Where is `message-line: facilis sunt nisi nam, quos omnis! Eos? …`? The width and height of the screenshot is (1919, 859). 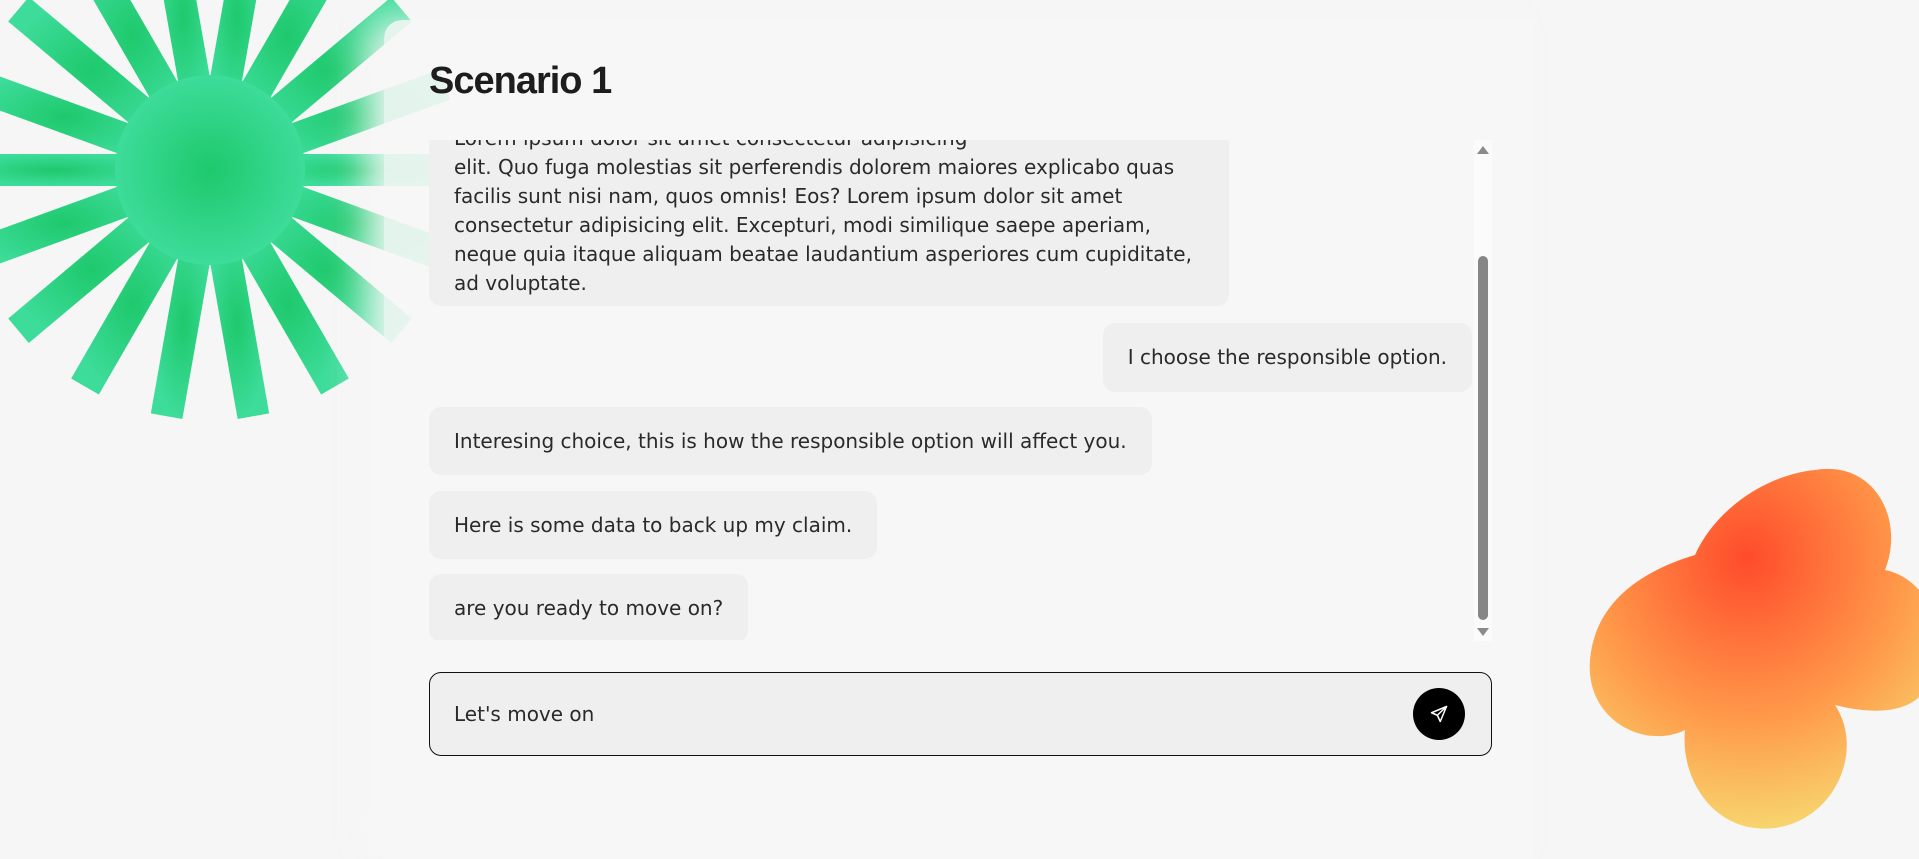 message-line: facilis sunt nisi nam, quos omnis! Eos? … is located at coordinates (788, 196).